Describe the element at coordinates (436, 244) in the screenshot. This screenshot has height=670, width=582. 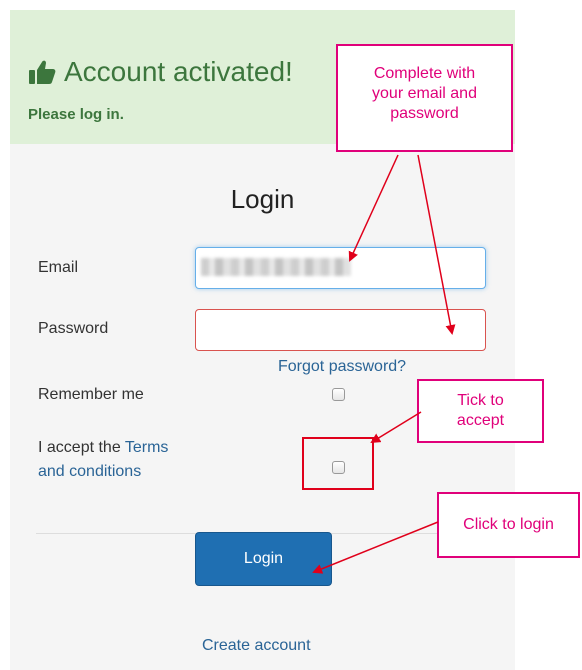
I see `arrow-to-password` at that location.